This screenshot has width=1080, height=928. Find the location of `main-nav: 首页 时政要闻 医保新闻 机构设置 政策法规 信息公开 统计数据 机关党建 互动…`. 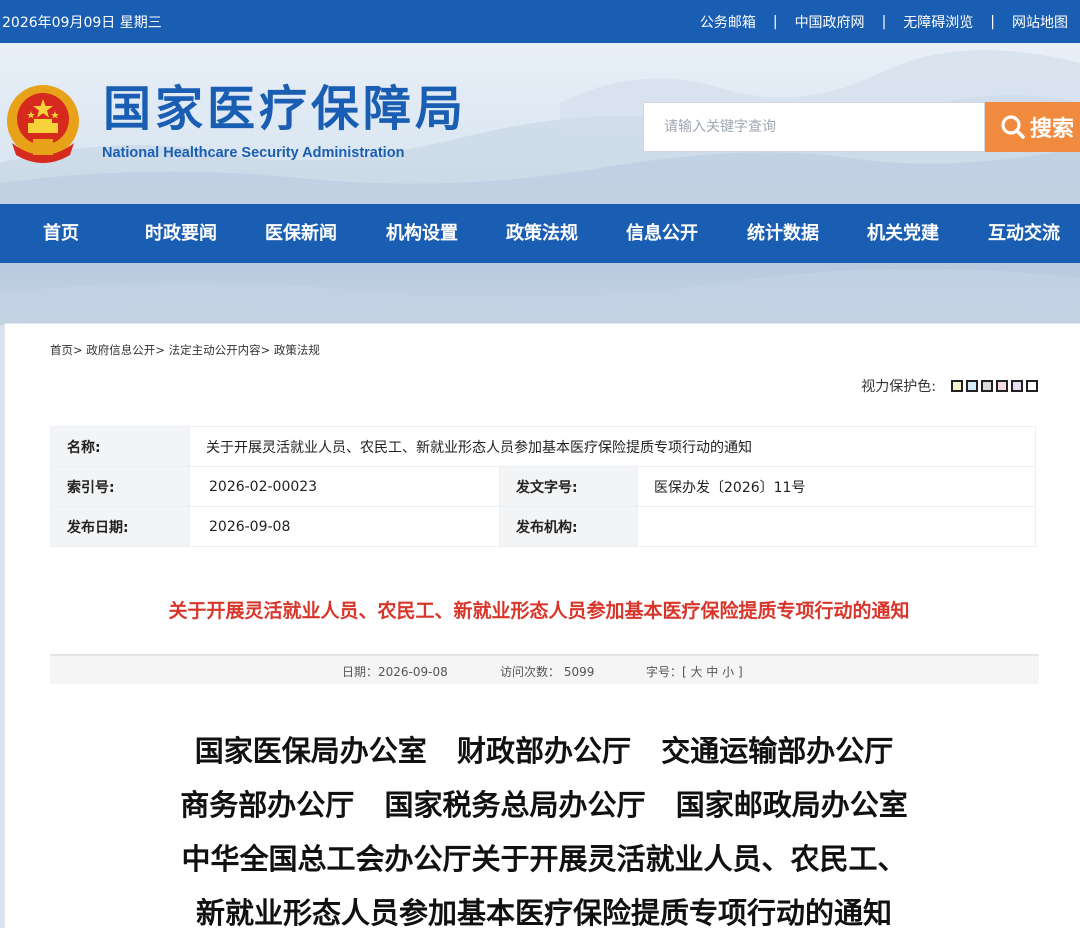

main-nav: 首页 时政要闻 医保新闻 机构设置 政策法规 信息公开 统计数据 机关党建 互动… is located at coordinates (540, 233).